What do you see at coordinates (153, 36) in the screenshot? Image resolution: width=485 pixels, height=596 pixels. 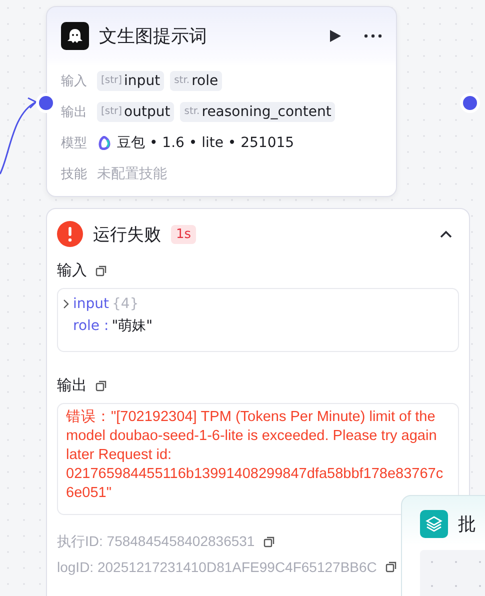 I see `node-title: 文生图提示词` at bounding box center [153, 36].